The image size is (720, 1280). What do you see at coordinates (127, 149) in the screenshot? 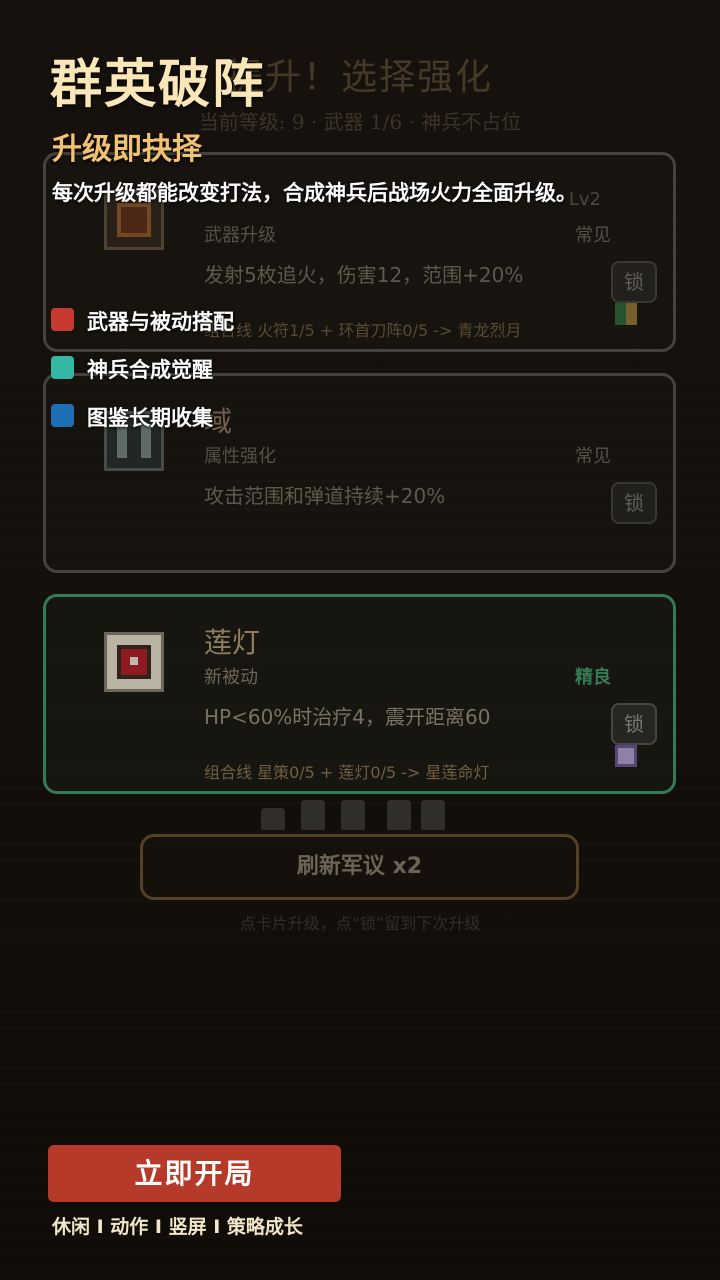
I see `promo-subtitle: 升级即抉择` at bounding box center [127, 149].